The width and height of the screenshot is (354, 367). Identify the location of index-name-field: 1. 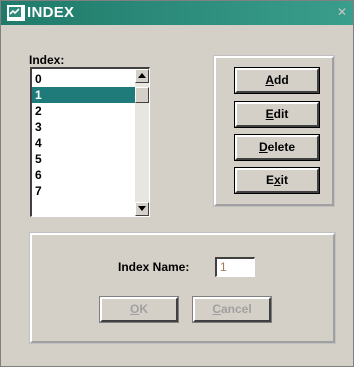
(235, 267).